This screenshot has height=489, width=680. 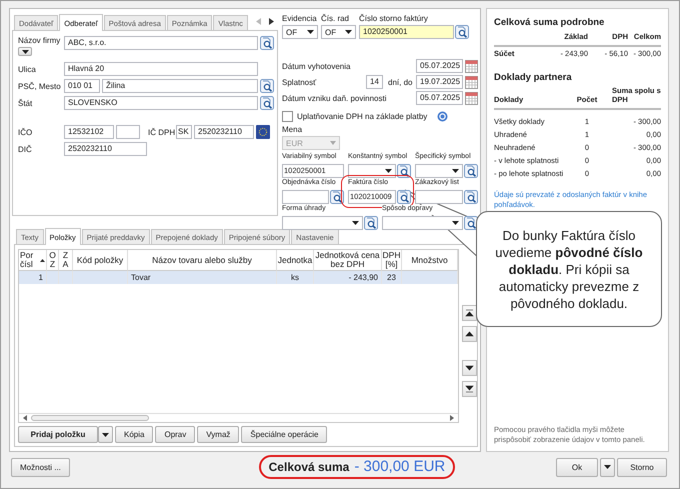 I want to click on panel-title: Celková suma podrobne, so click(x=550, y=22).